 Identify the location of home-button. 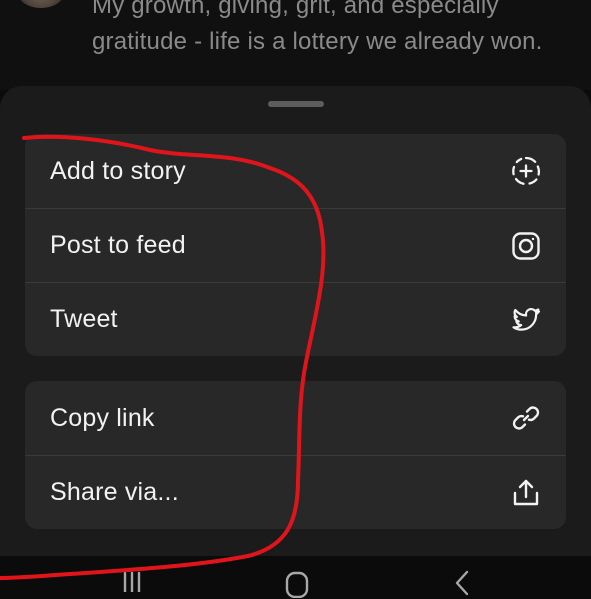
(297, 584).